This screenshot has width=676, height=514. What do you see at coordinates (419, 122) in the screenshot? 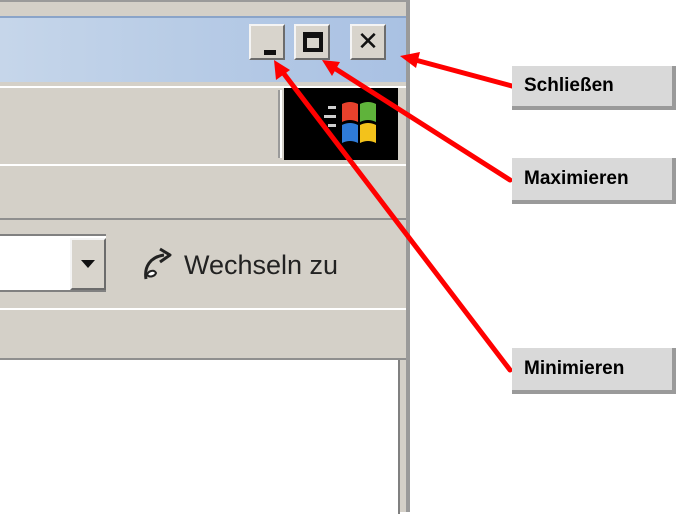
I see `arrow-maximize` at bounding box center [419, 122].